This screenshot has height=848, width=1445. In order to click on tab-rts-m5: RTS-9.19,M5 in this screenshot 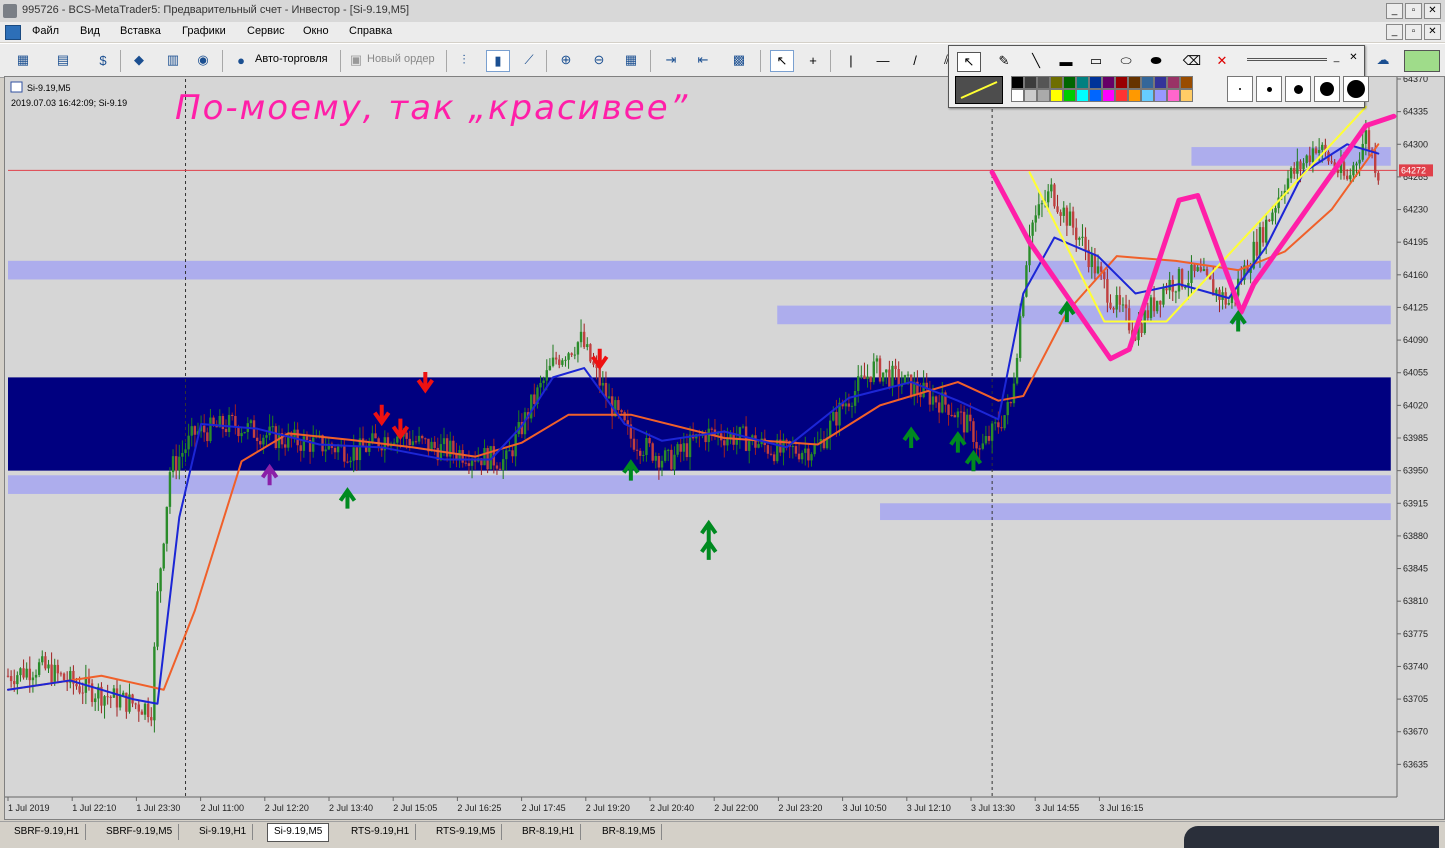, I will do `click(466, 832)`.